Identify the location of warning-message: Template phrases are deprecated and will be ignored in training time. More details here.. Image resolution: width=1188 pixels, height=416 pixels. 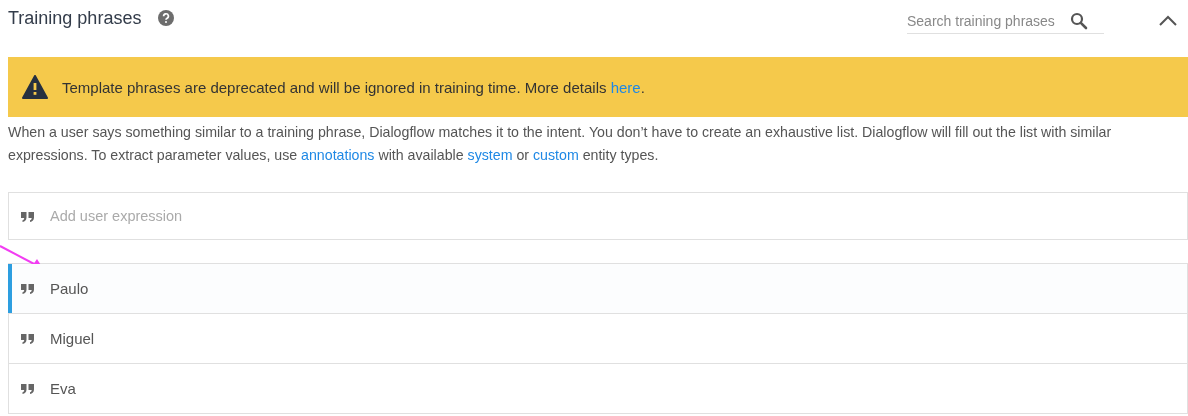
(353, 87).